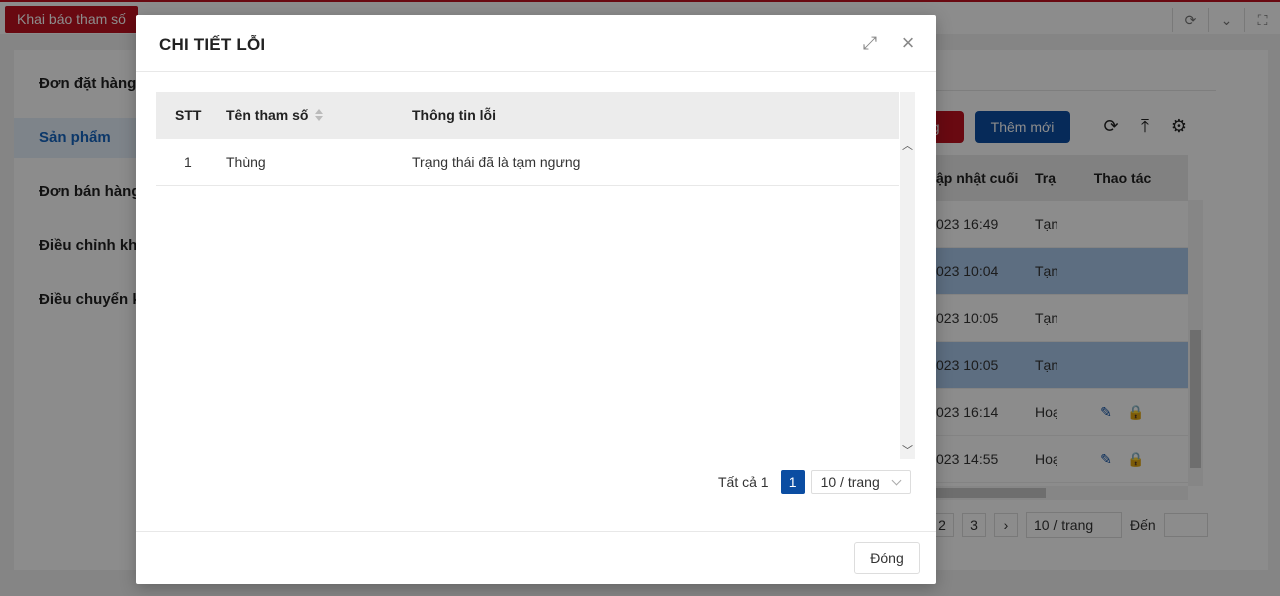 The height and width of the screenshot is (596, 1280). I want to click on close-icon: ×, so click(908, 43).